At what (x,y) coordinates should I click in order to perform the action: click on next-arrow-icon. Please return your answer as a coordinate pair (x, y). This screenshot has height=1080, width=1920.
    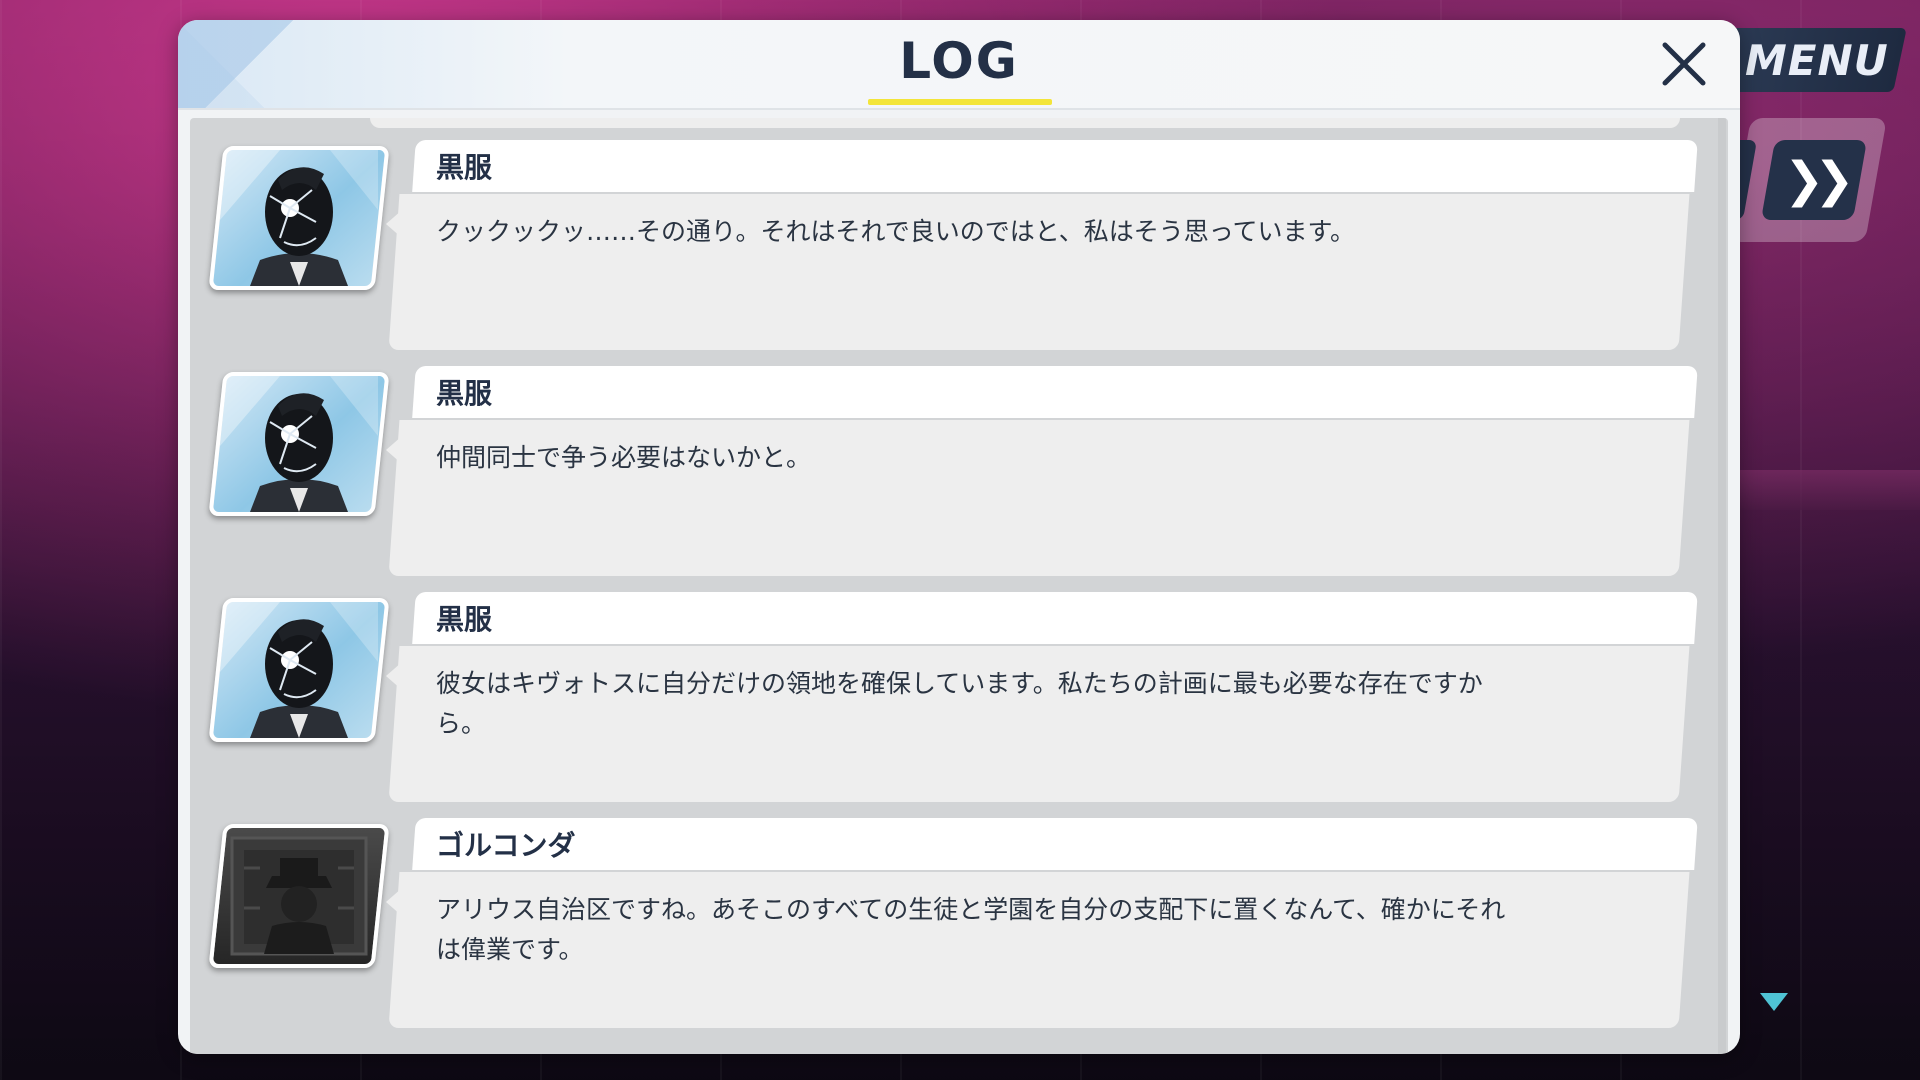
    Looking at the image, I should click on (1774, 1002).